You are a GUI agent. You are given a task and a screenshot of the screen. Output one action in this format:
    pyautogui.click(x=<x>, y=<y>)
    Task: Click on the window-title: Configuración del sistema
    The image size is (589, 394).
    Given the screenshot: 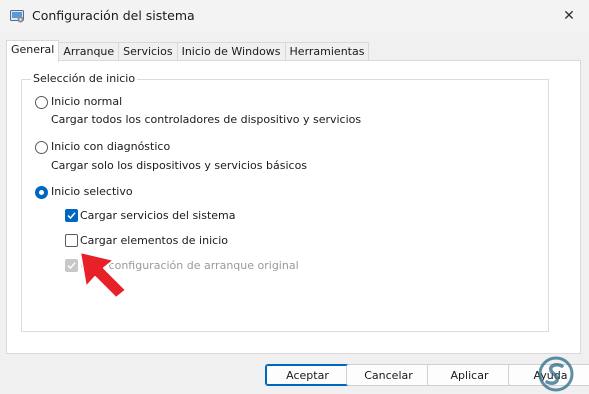 What is the action you would take?
    pyautogui.click(x=113, y=15)
    